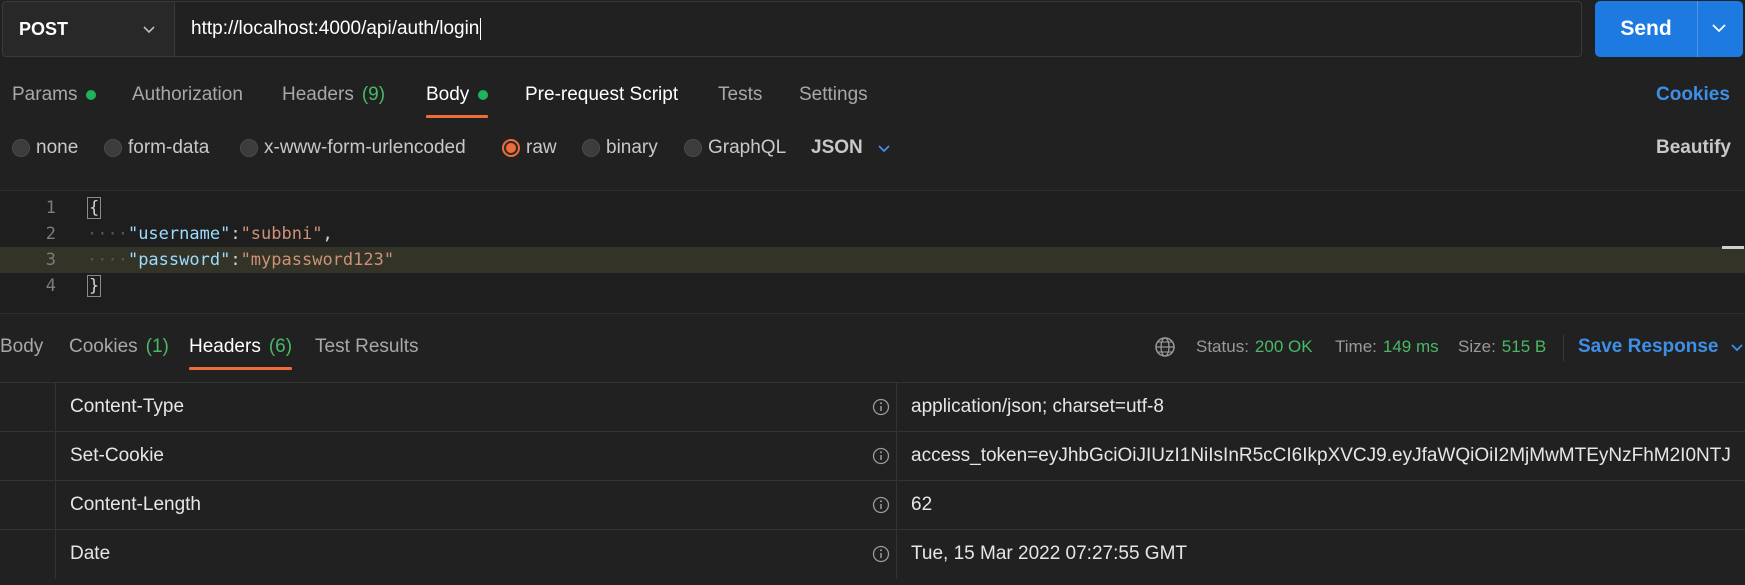  I want to click on line-number: 1, so click(50, 208).